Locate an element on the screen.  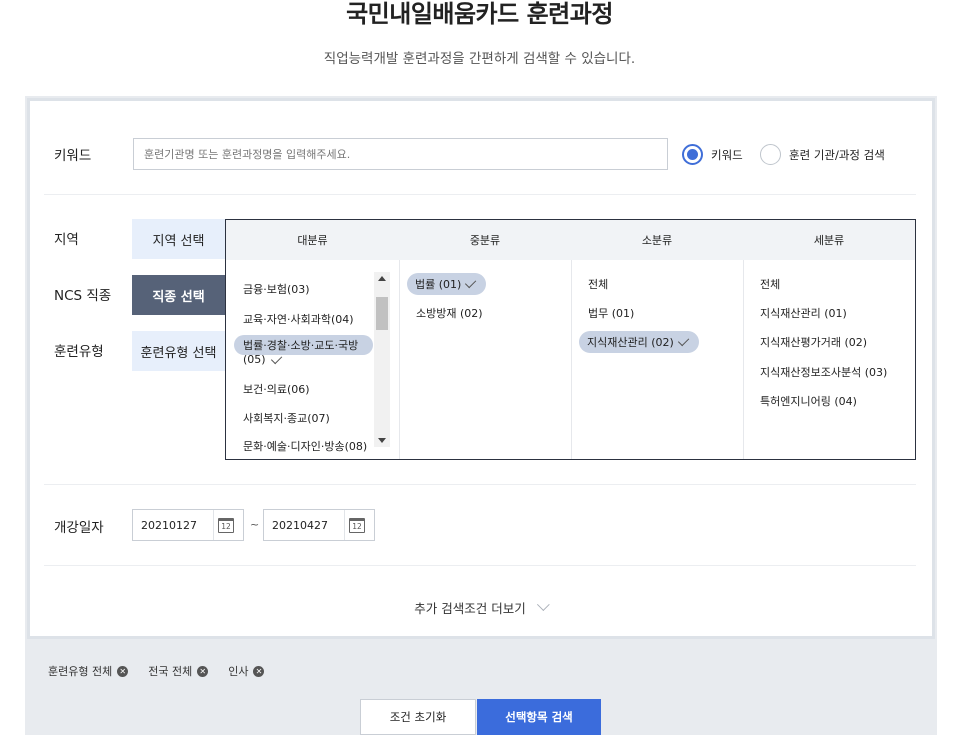
header-minor: 소분류 is located at coordinates (657, 240).